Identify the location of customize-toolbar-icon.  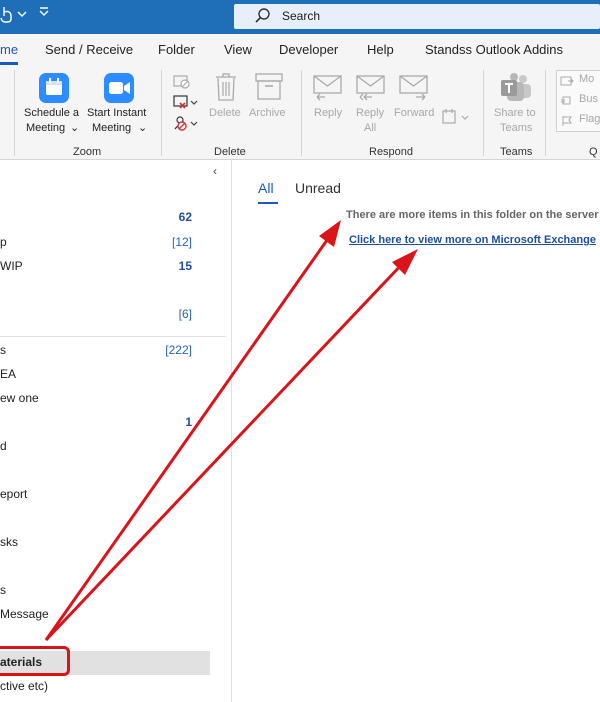
(44, 13).